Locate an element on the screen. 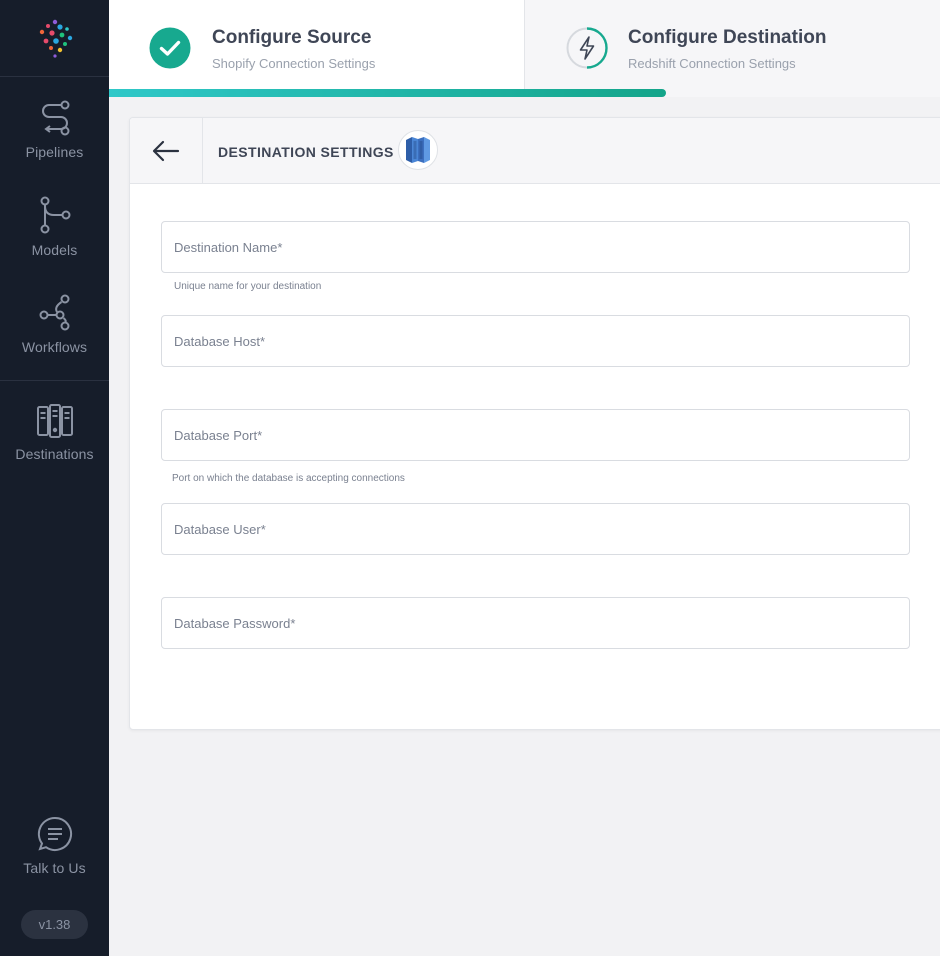 The height and width of the screenshot is (956, 940). chat-icon is located at coordinates (54, 833).